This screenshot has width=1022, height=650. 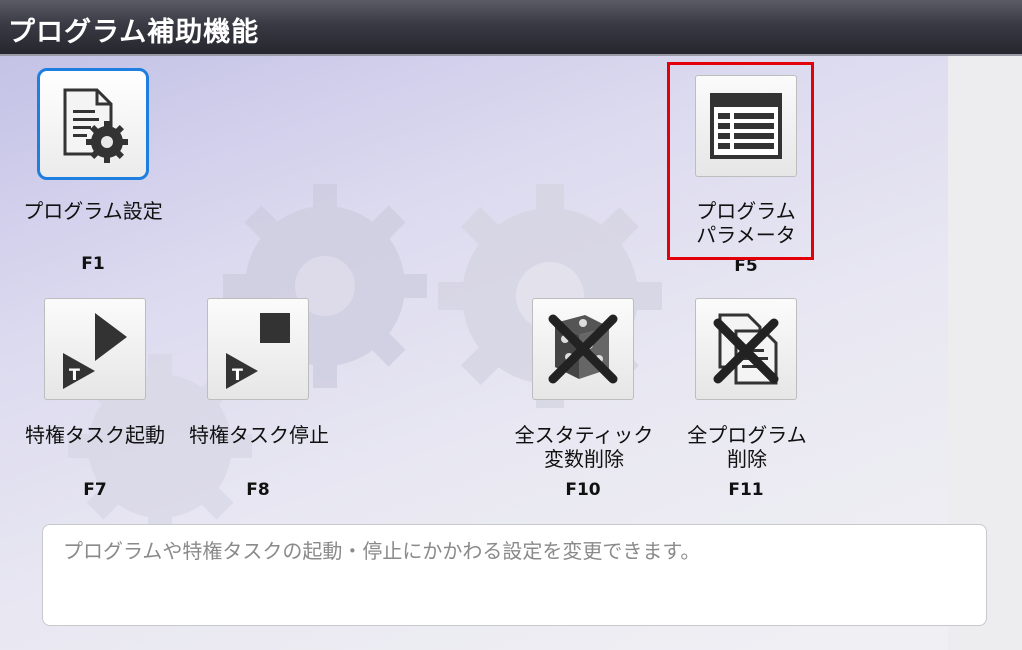 I want to click on delete-all-programs-button, so click(x=746, y=349).